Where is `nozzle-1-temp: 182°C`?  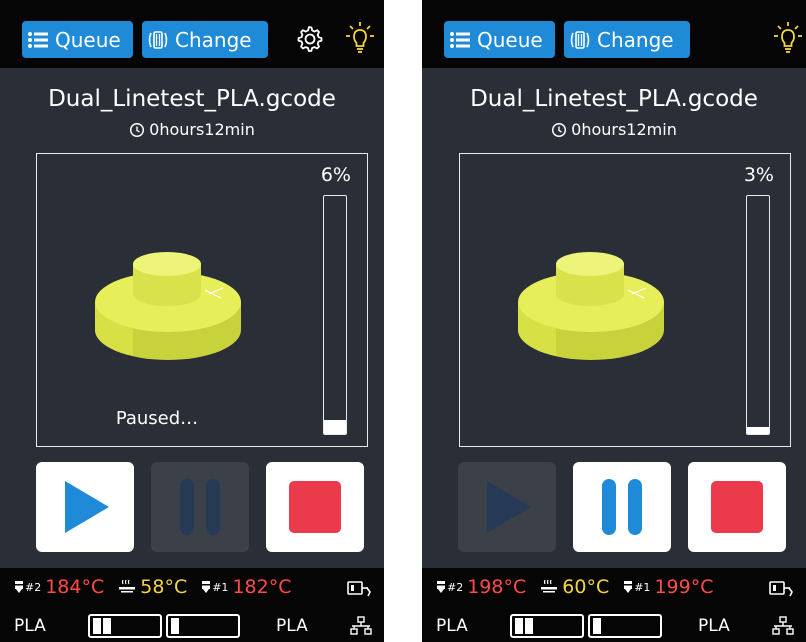
nozzle-1-temp: 182°C is located at coordinates (262, 587).